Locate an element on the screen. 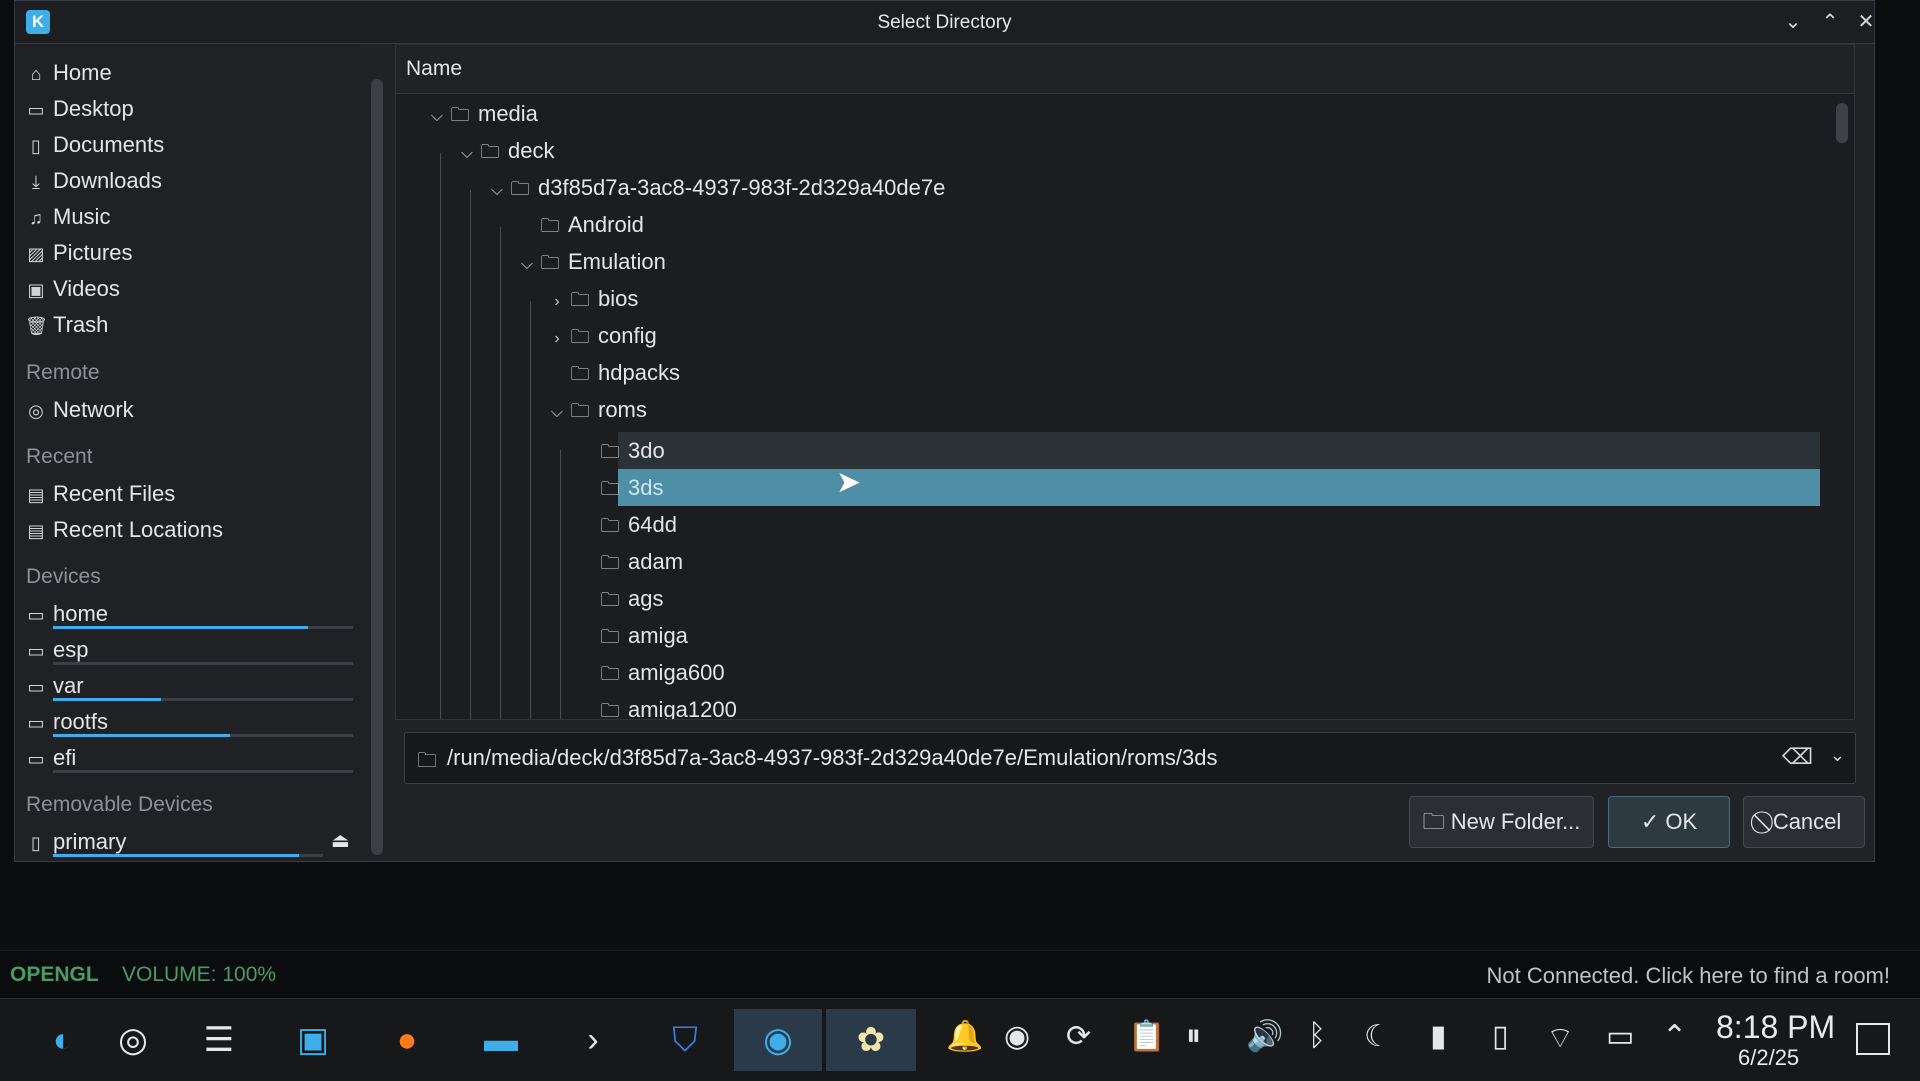  tree-row-emulation: ⌵ 🗀 Emulation is located at coordinates (591, 261).